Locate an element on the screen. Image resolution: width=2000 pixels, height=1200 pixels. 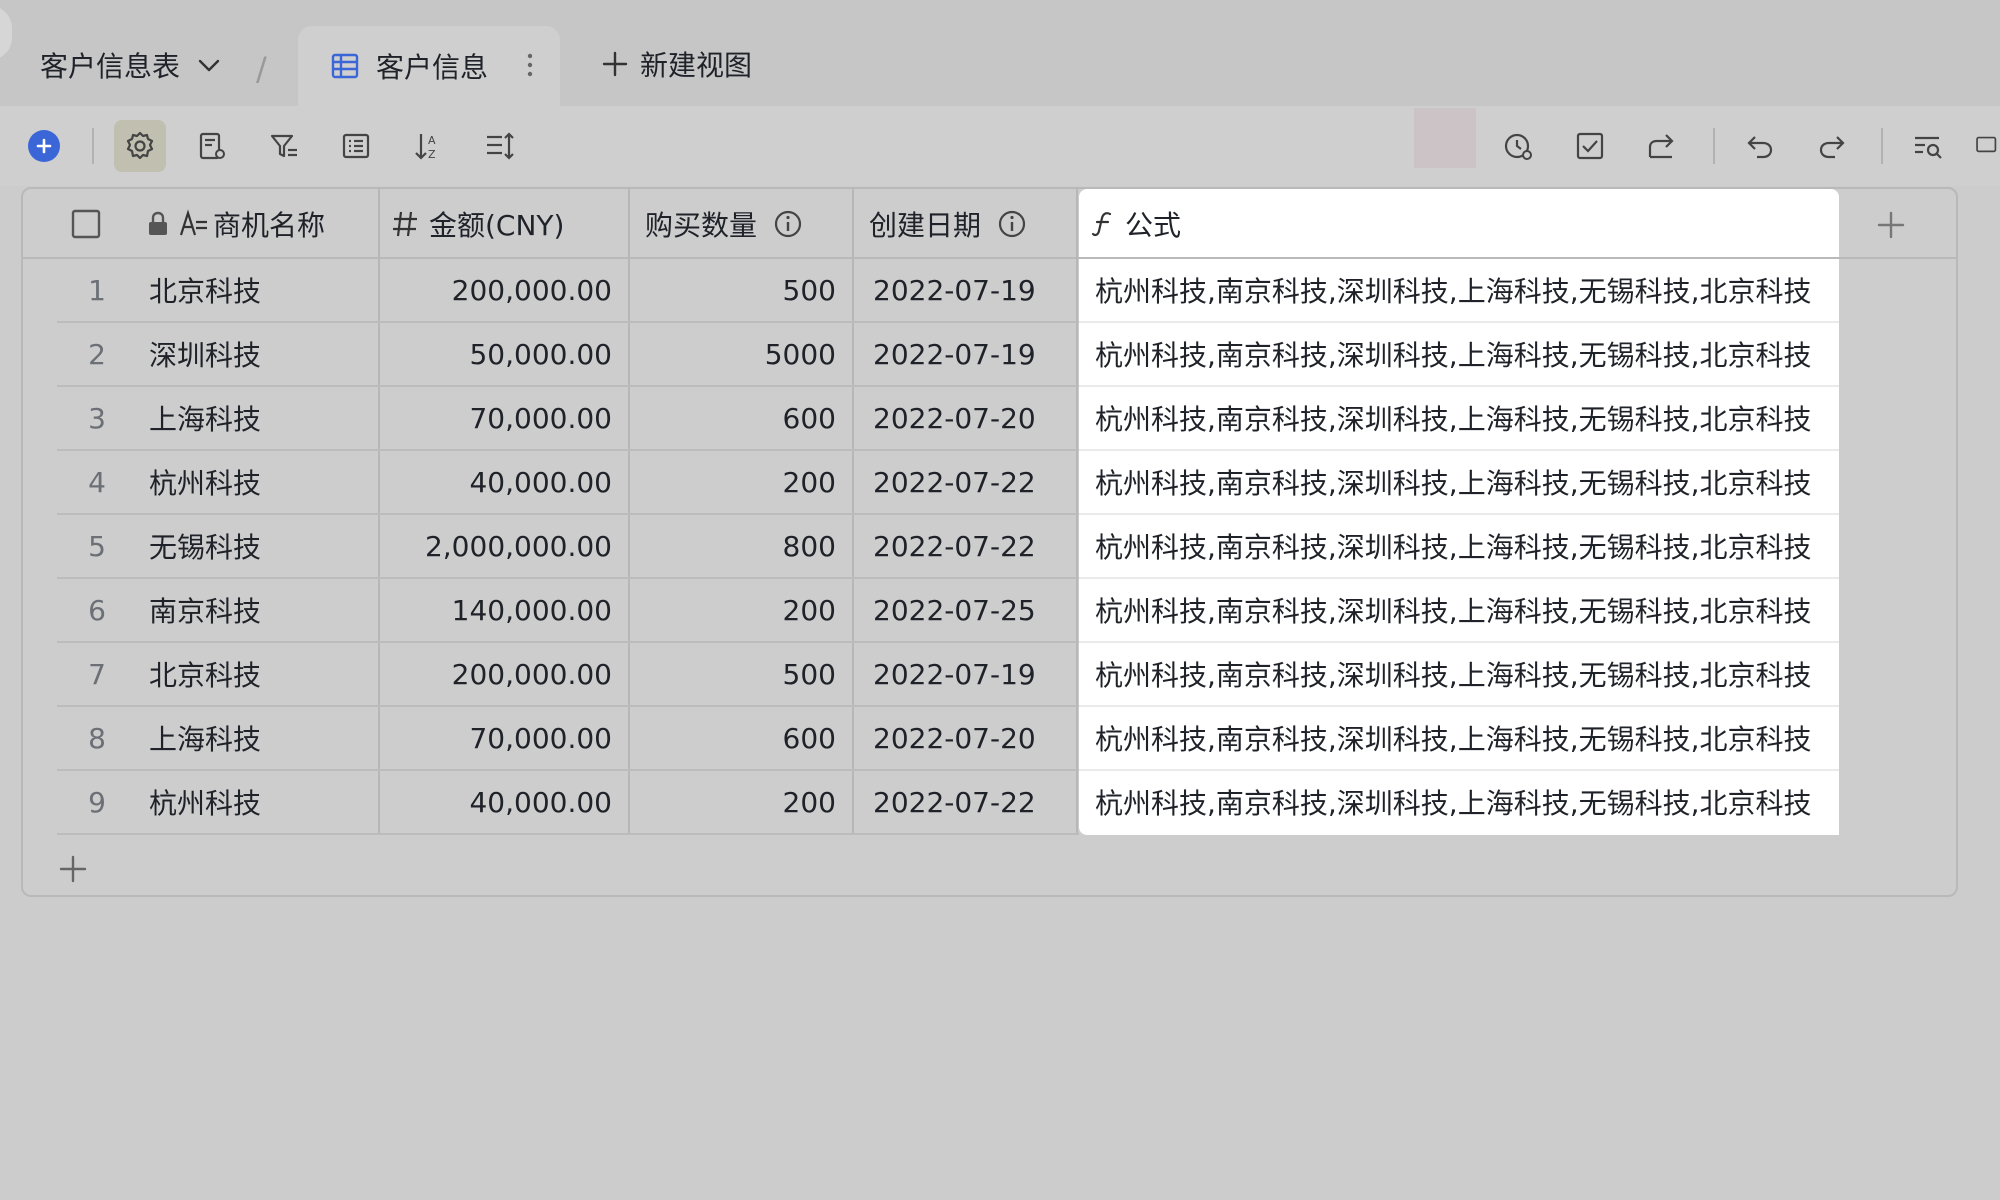
add-record-button is located at coordinates (44, 146).